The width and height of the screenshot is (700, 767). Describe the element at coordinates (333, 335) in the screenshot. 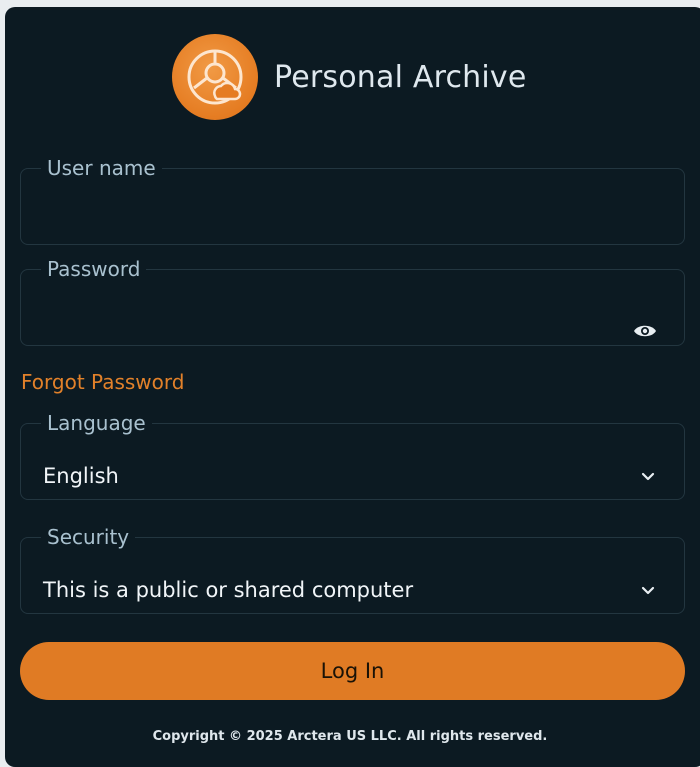

I see `password-input` at that location.